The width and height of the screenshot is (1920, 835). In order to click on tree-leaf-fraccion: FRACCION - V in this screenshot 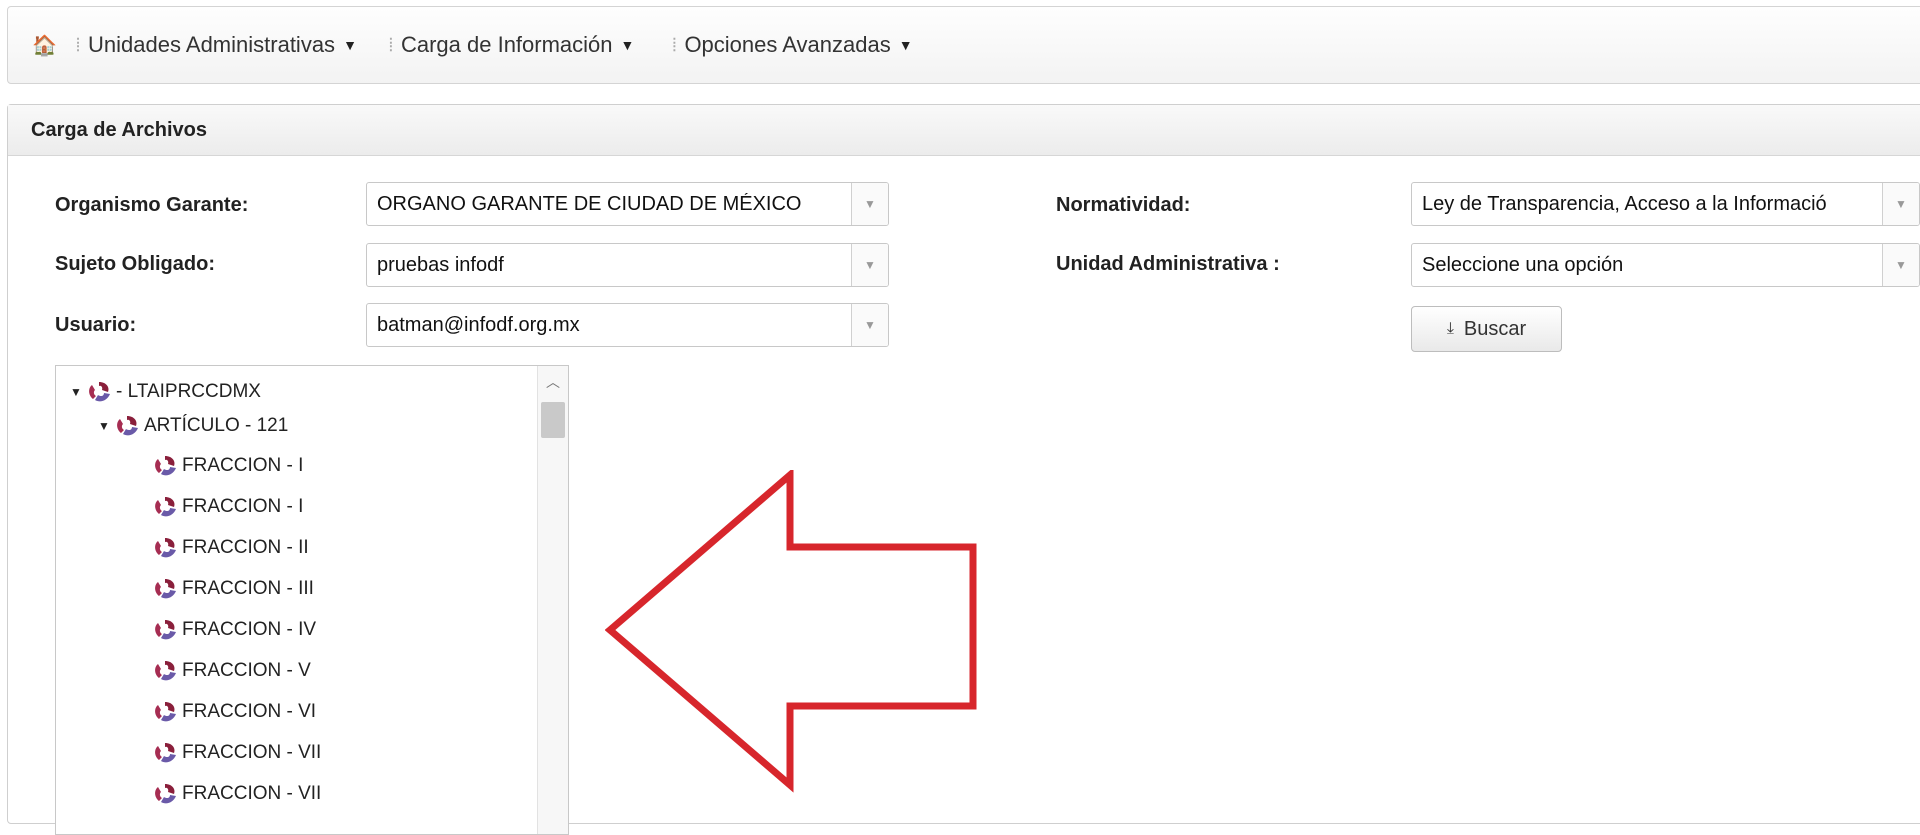, I will do `click(231, 671)`.